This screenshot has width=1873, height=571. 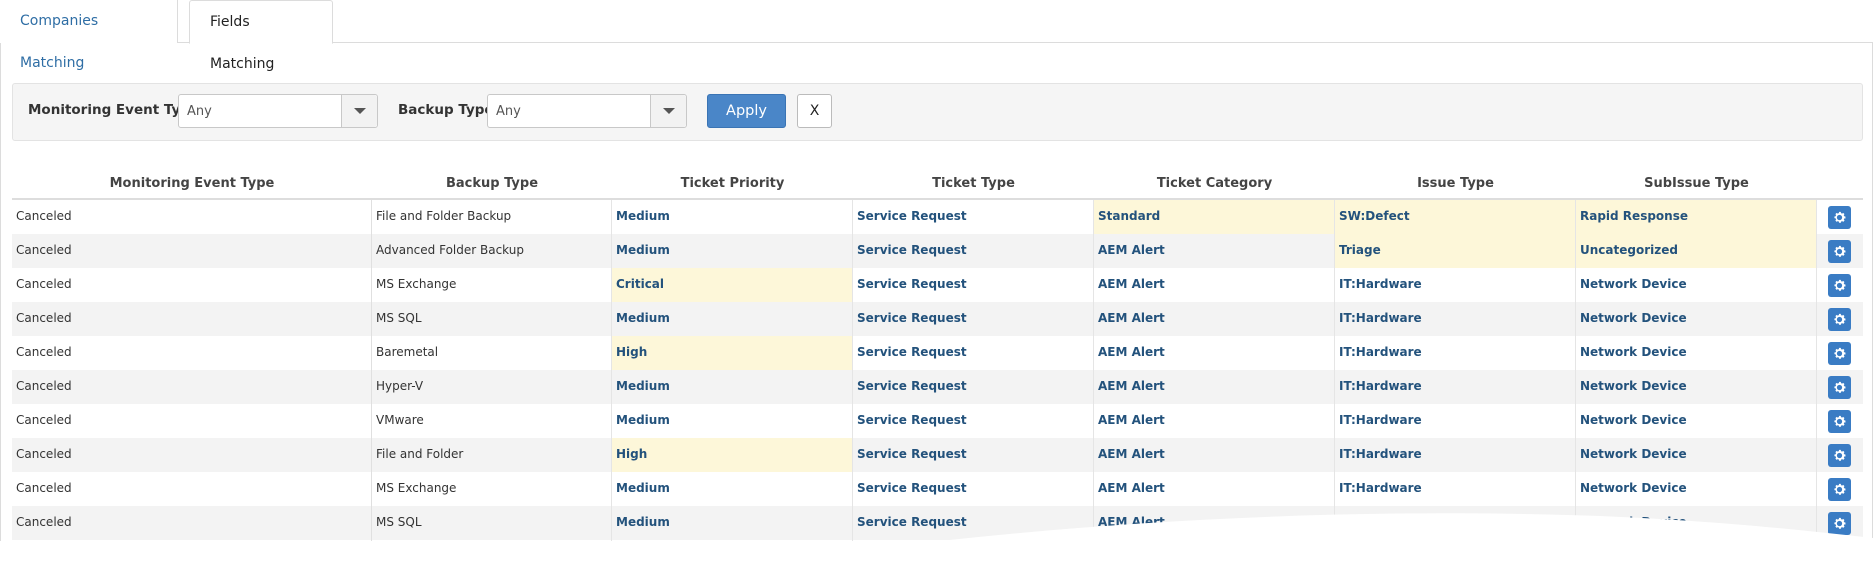 What do you see at coordinates (1455, 185) in the screenshot?
I see `header-issue-type: Issue Type` at bounding box center [1455, 185].